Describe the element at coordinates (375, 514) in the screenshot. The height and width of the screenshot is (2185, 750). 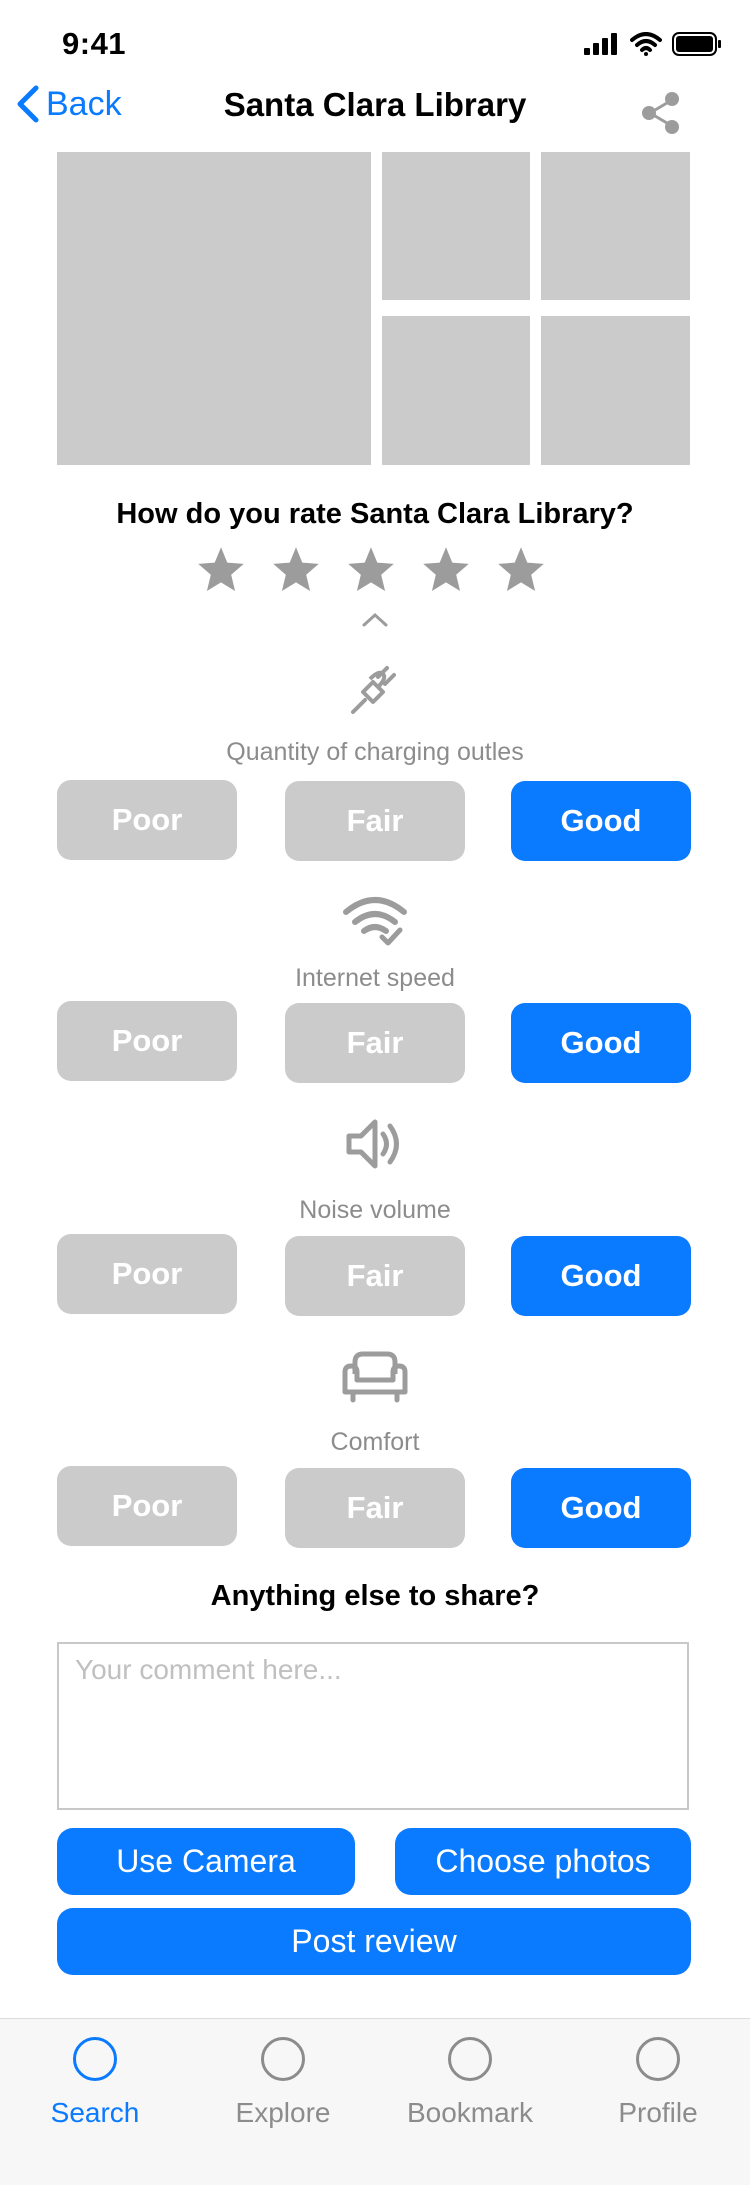
I see `rating-question: How do you rate Santa Clara Library?` at that location.